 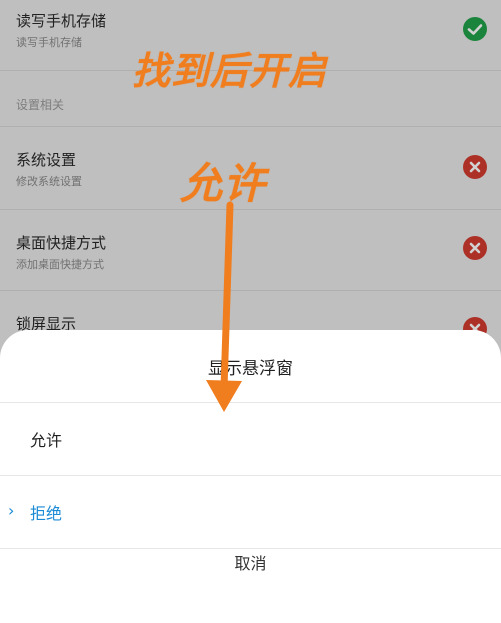 I want to click on option-label: 拒绝, so click(x=46, y=513).